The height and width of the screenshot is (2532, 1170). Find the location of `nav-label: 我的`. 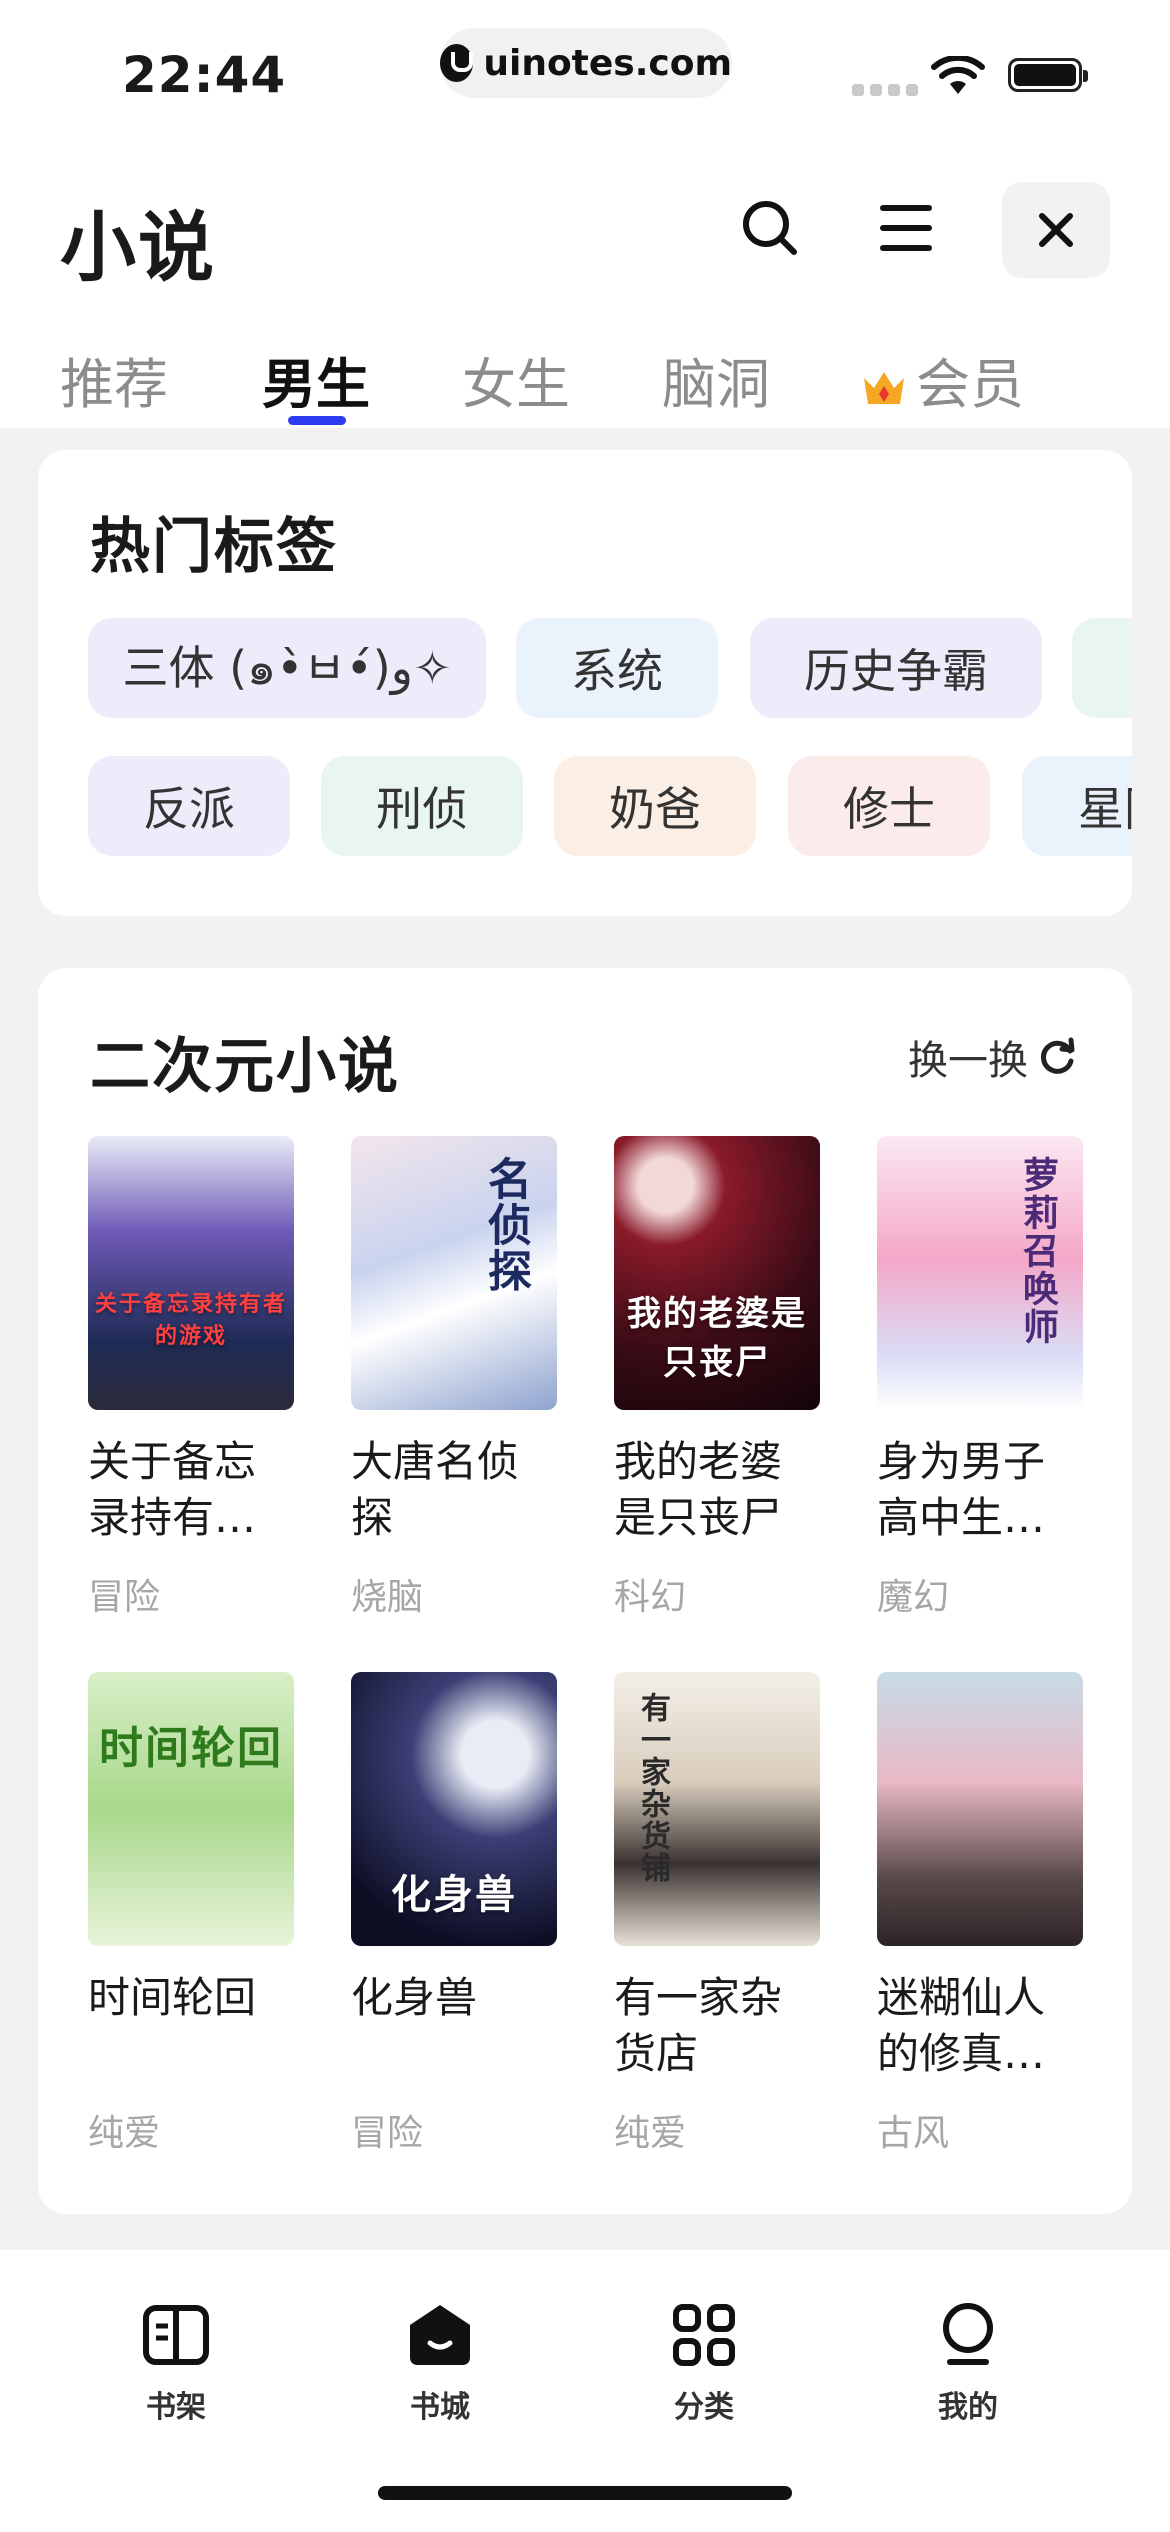

nav-label: 我的 is located at coordinates (968, 2407).